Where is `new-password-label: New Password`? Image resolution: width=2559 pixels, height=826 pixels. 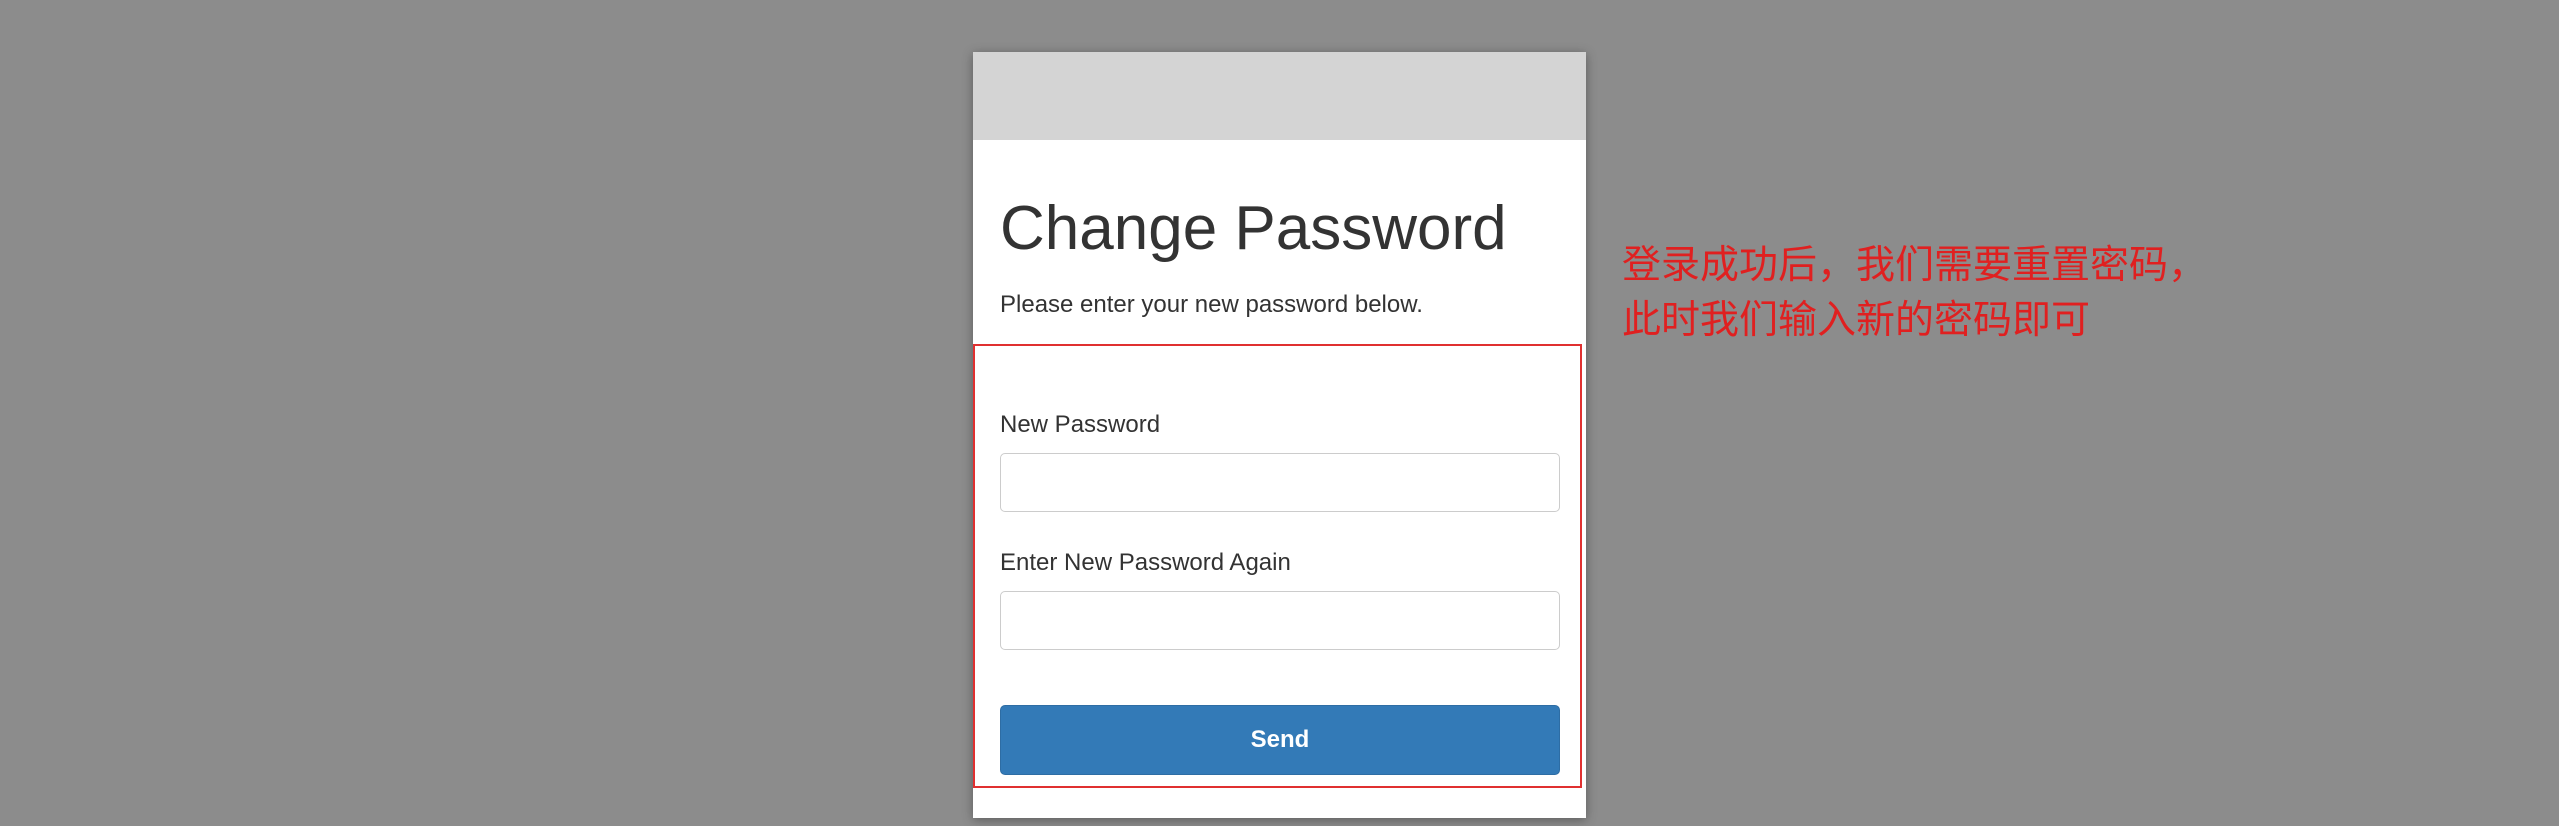 new-password-label: New Password is located at coordinates (1080, 424).